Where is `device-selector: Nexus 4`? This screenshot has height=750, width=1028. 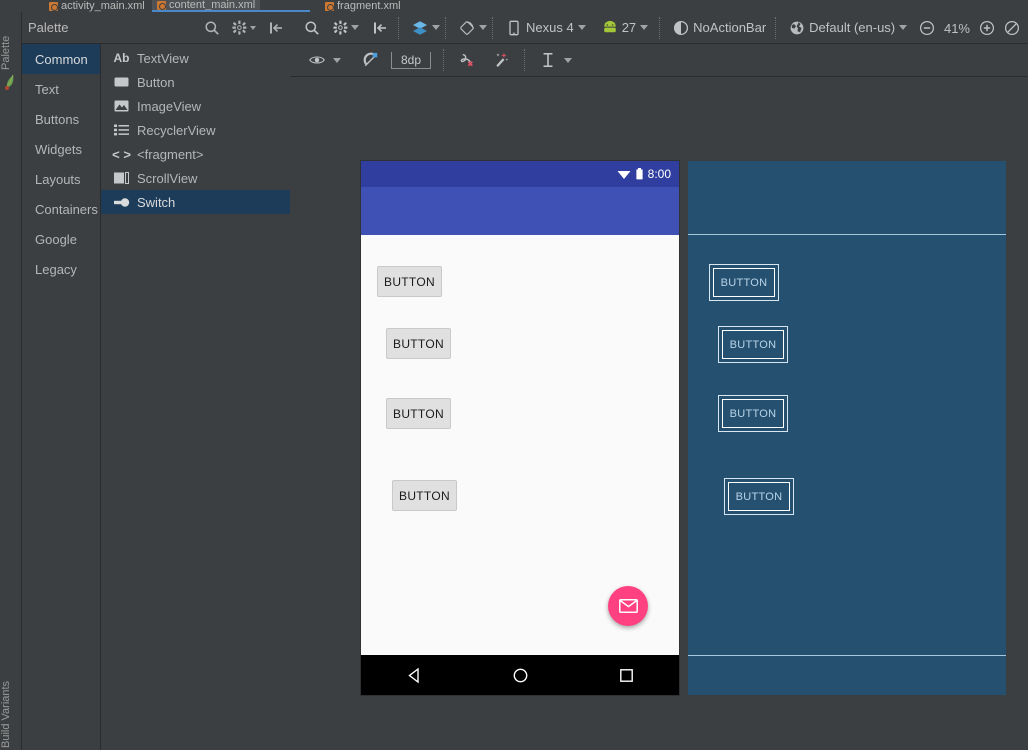 device-selector: Nexus 4 is located at coordinates (546, 28).